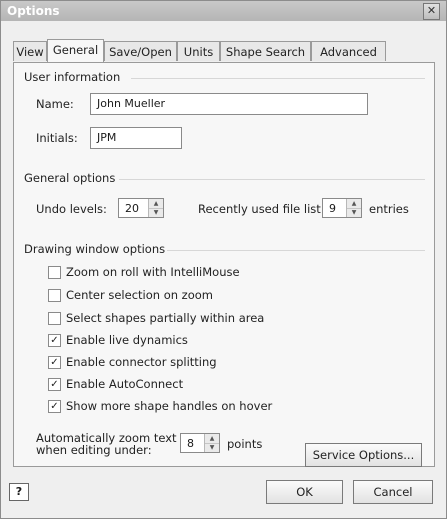 Image resolution: width=447 pixels, height=519 pixels. What do you see at coordinates (33, 11) in the screenshot?
I see `window-title: Options` at bounding box center [33, 11].